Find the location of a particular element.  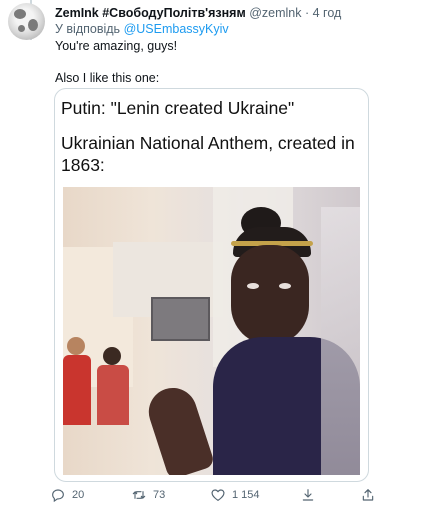

heart-icon is located at coordinates (218, 495).